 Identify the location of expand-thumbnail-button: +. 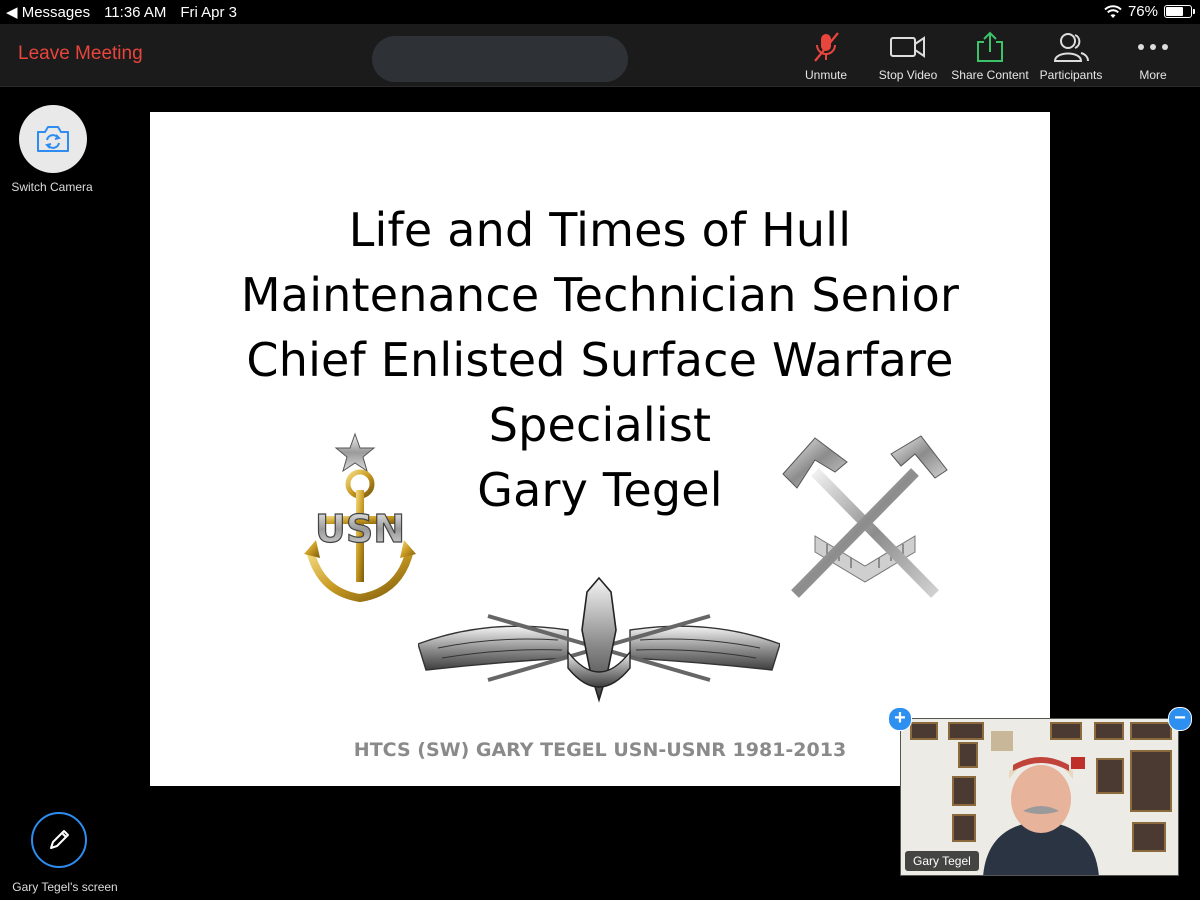
(900, 719).